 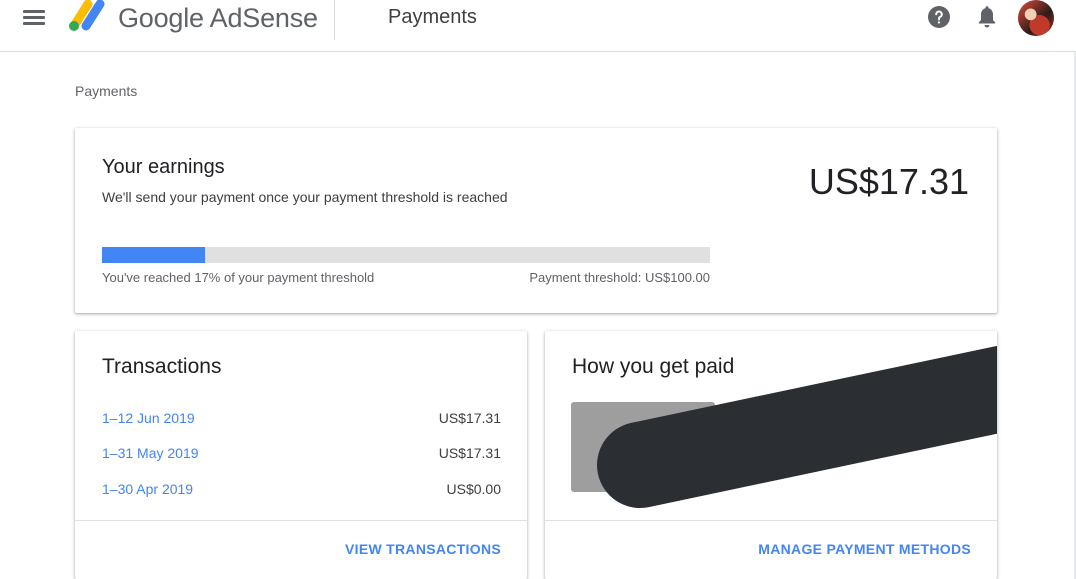 What do you see at coordinates (34, 18) in the screenshot?
I see `menu-icon` at bounding box center [34, 18].